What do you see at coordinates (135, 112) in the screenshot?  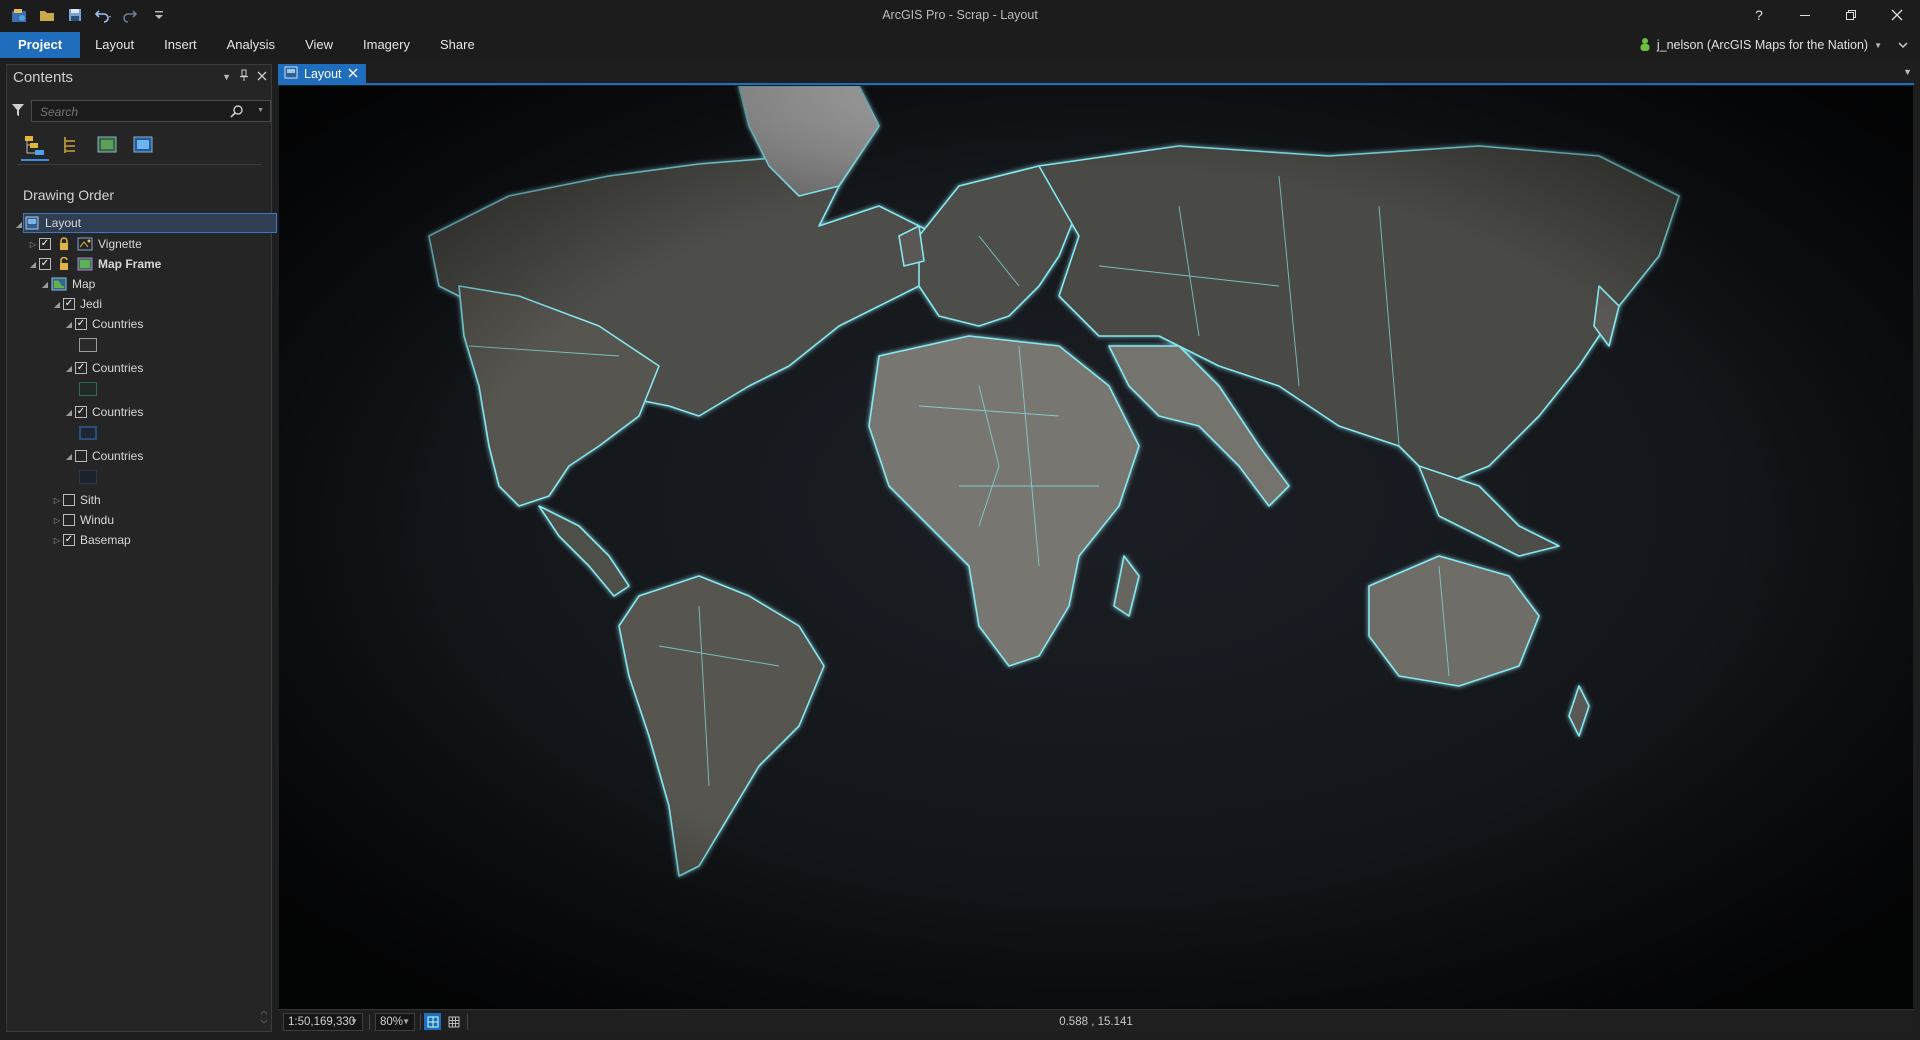 I see `search-input` at bounding box center [135, 112].